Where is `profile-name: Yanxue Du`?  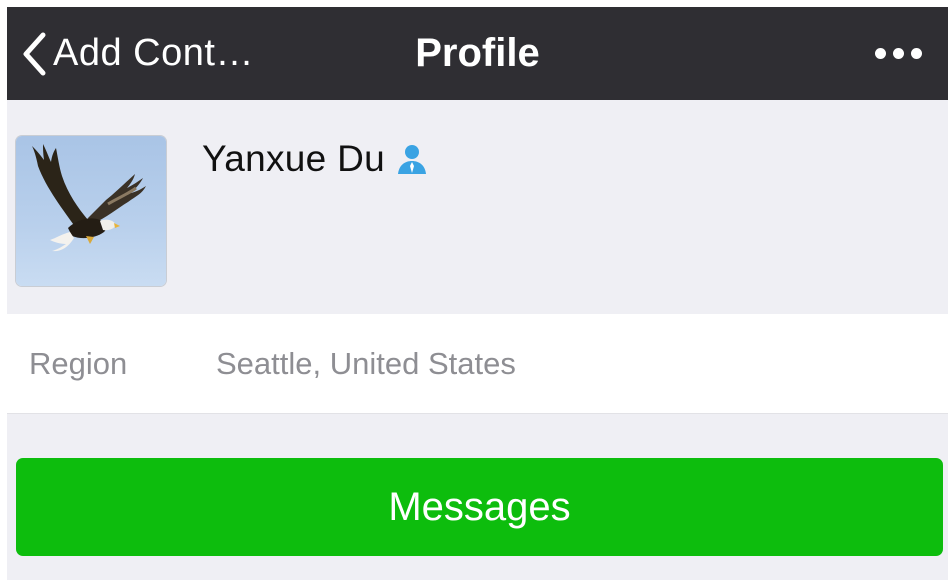
profile-name: Yanxue Du is located at coordinates (294, 158).